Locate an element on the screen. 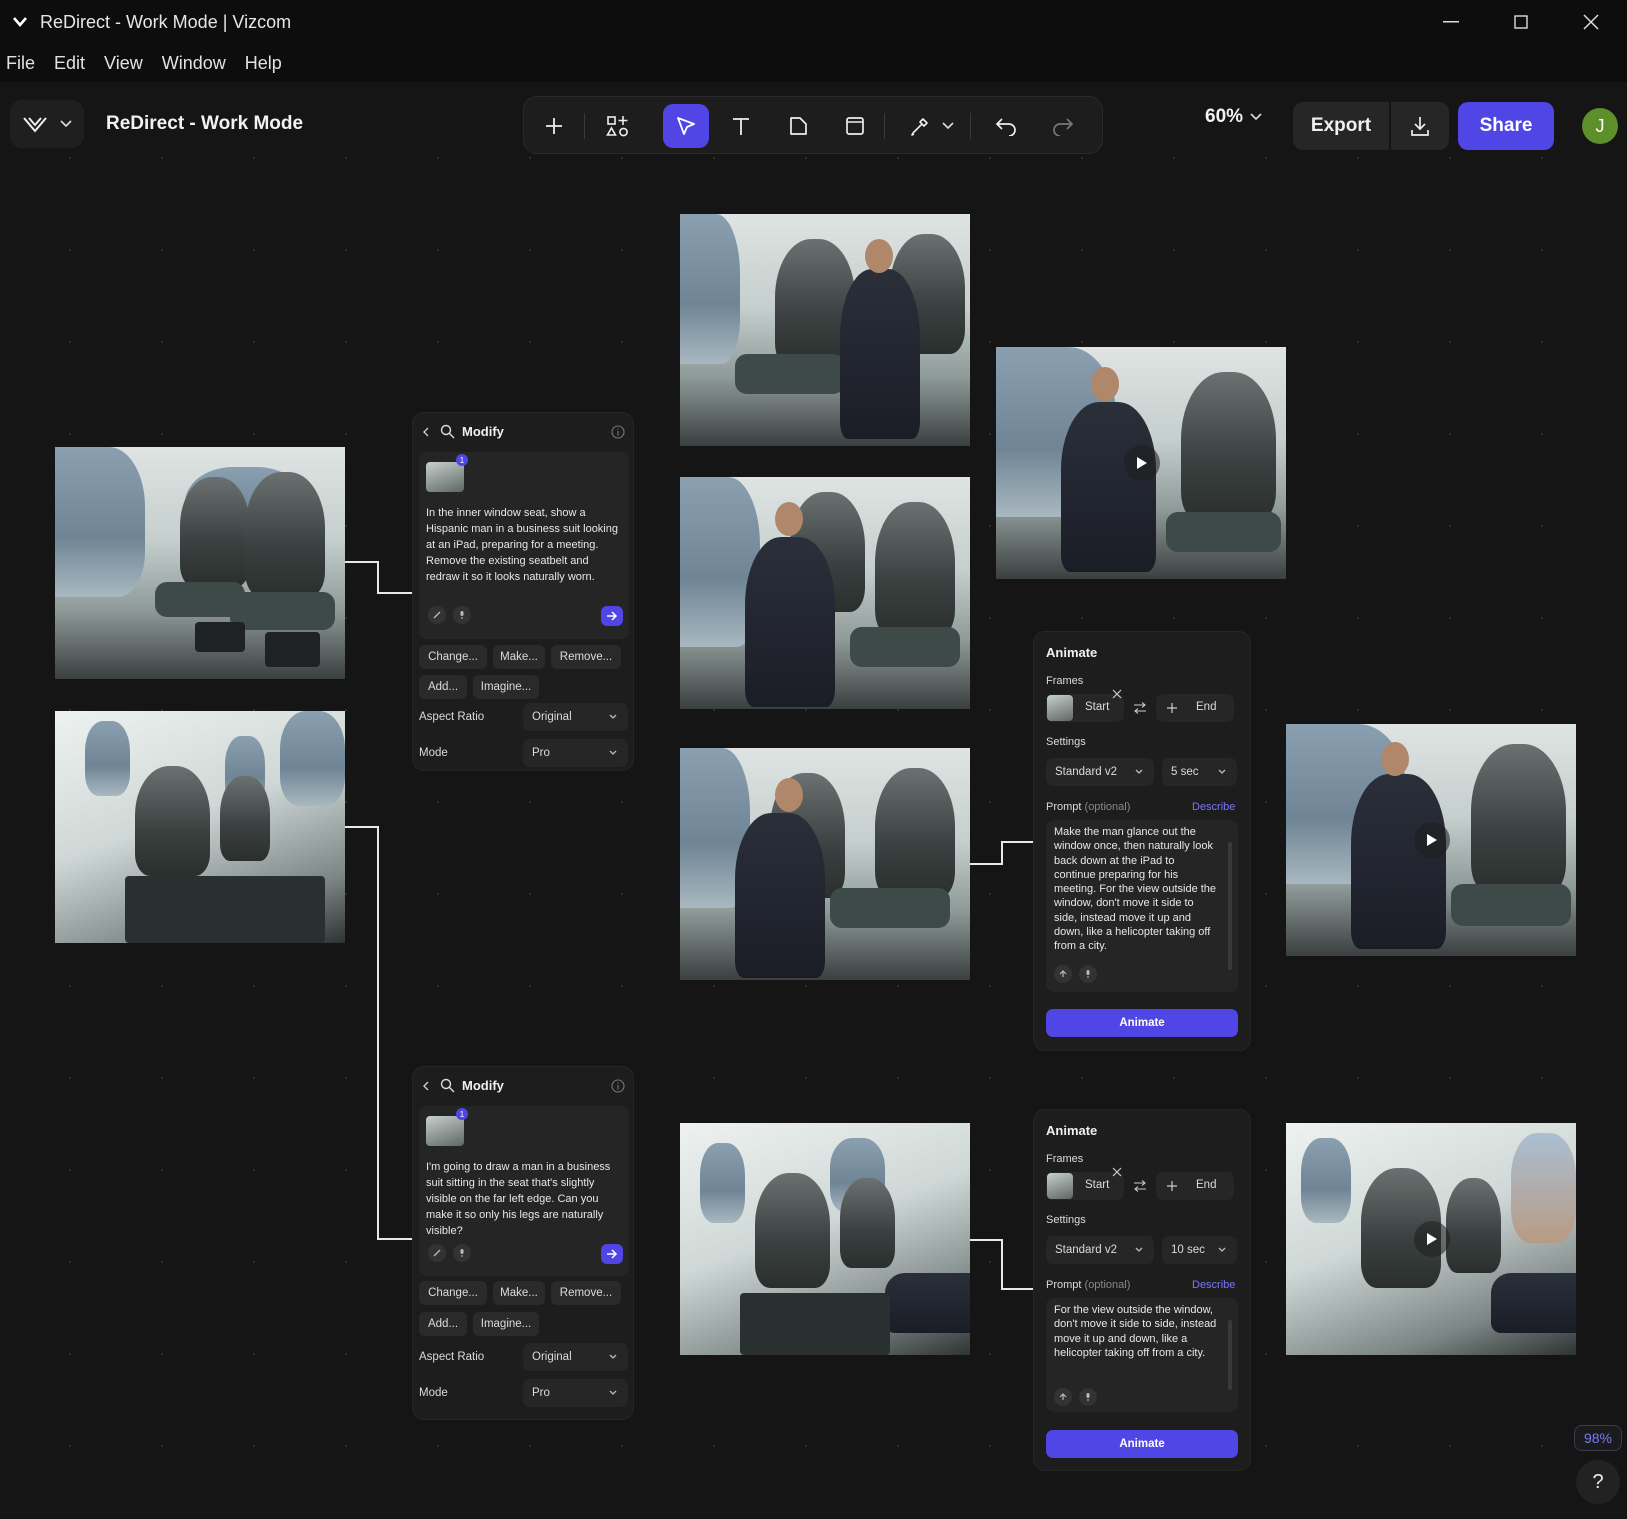  help-button: ? is located at coordinates (1598, 1482).